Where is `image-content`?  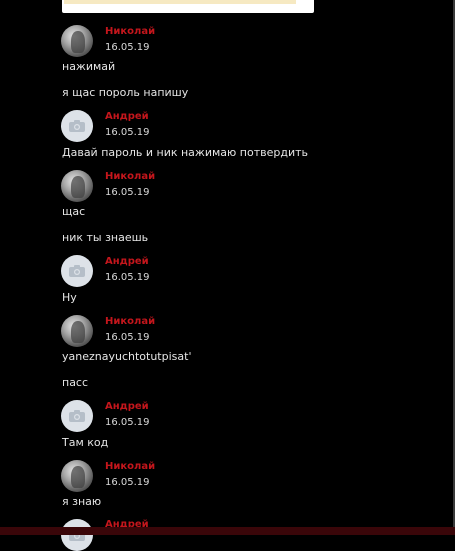
image-content is located at coordinates (180, 2).